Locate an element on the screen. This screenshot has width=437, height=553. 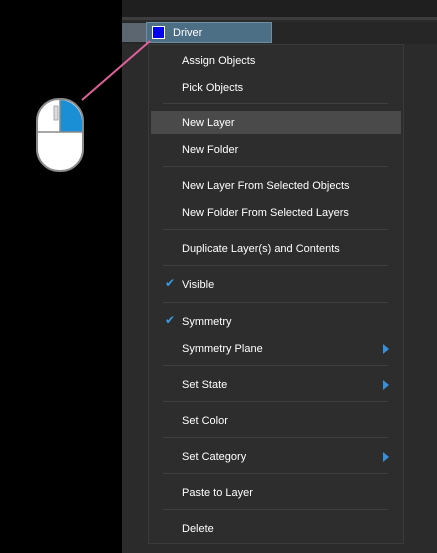
menu-item-label: Assign Objects is located at coordinates (219, 60).